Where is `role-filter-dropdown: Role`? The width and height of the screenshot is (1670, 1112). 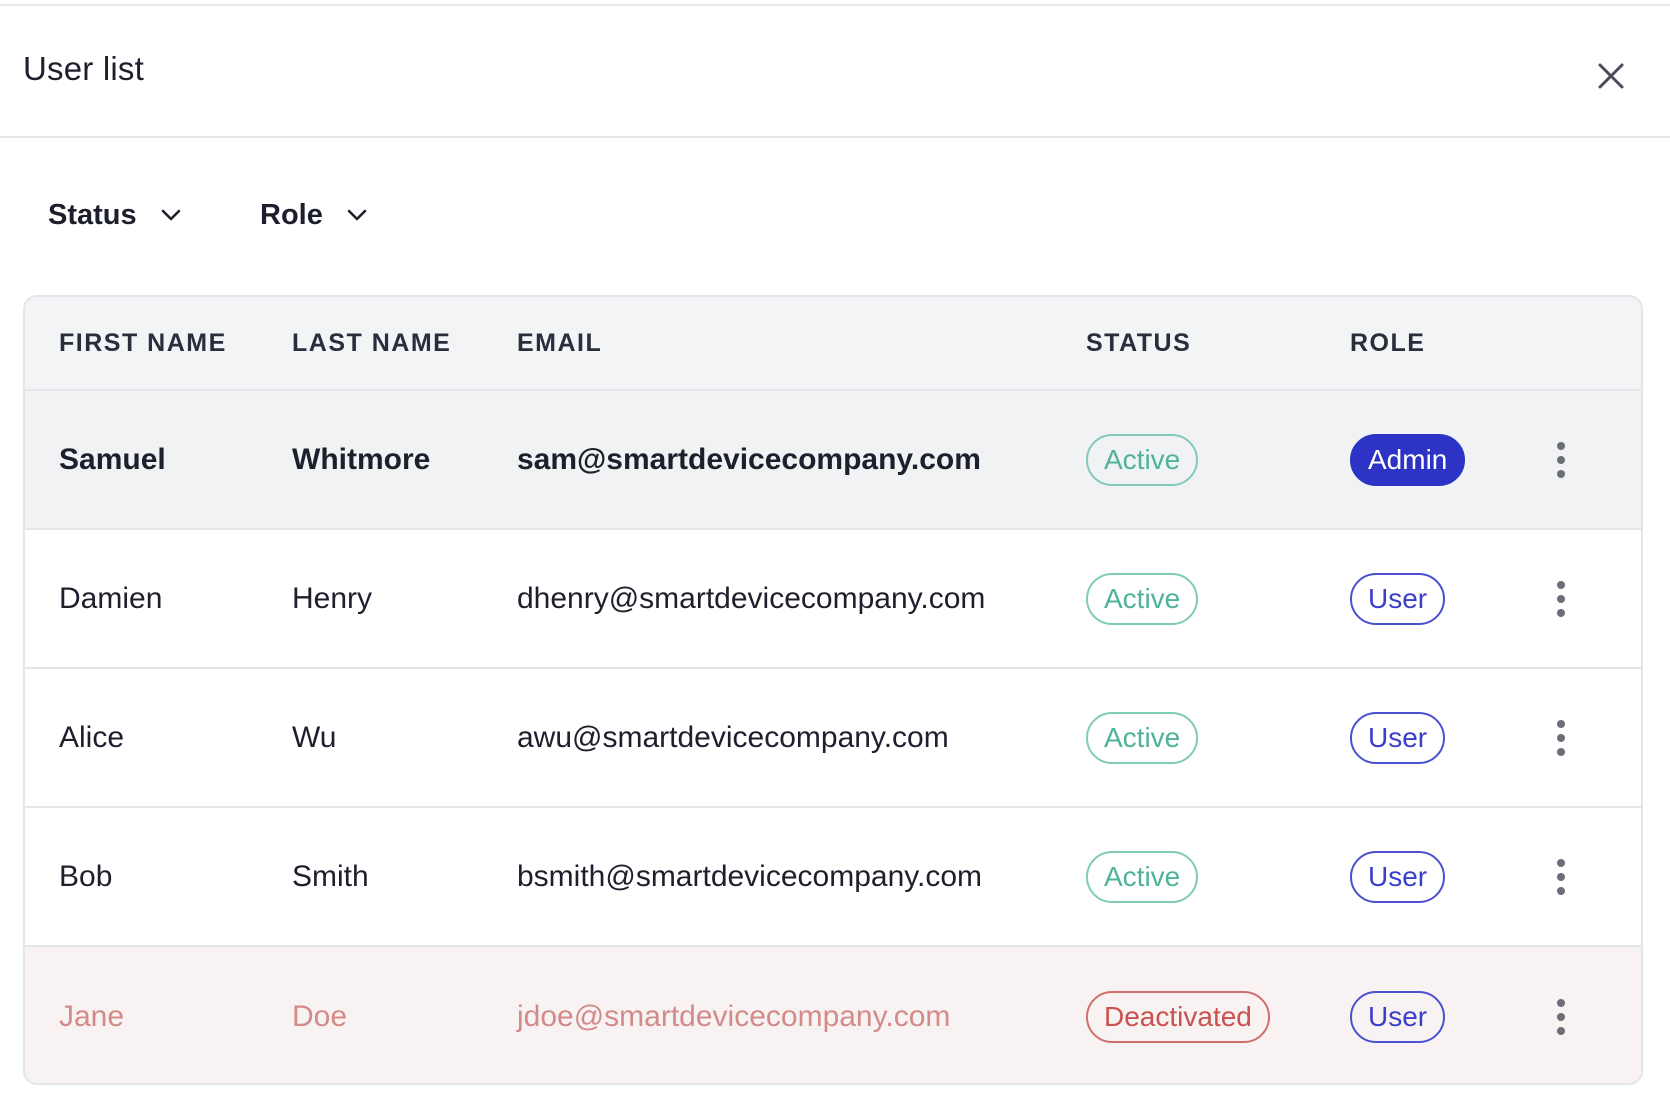 role-filter-dropdown: Role is located at coordinates (314, 215).